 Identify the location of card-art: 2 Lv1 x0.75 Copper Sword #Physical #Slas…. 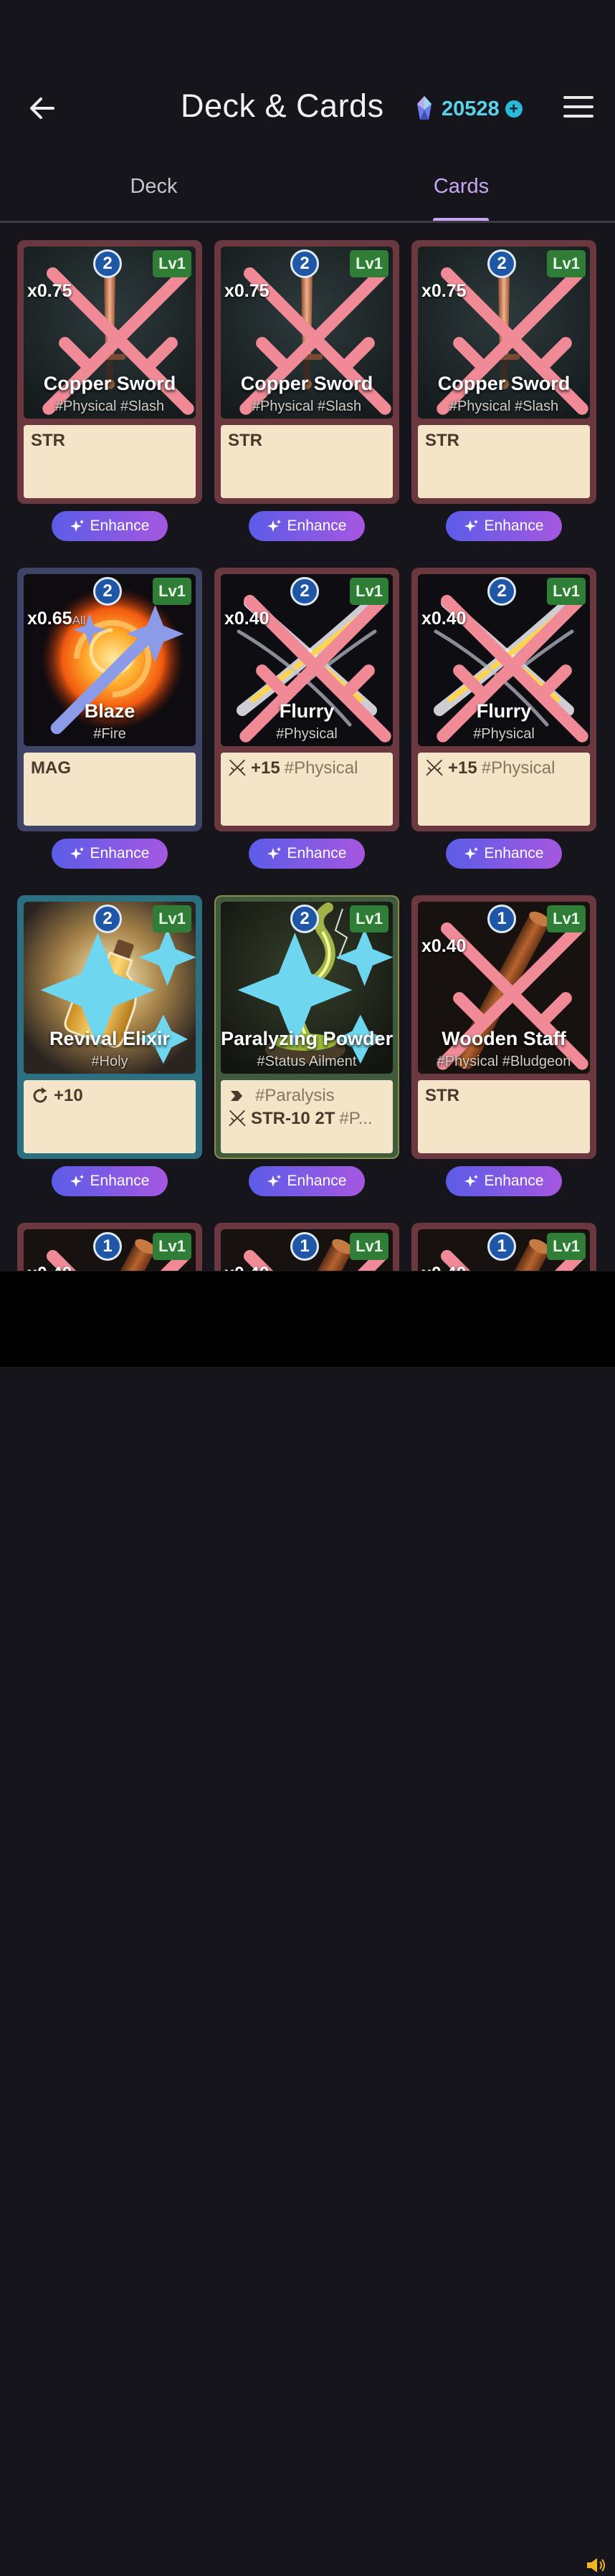
(110, 333).